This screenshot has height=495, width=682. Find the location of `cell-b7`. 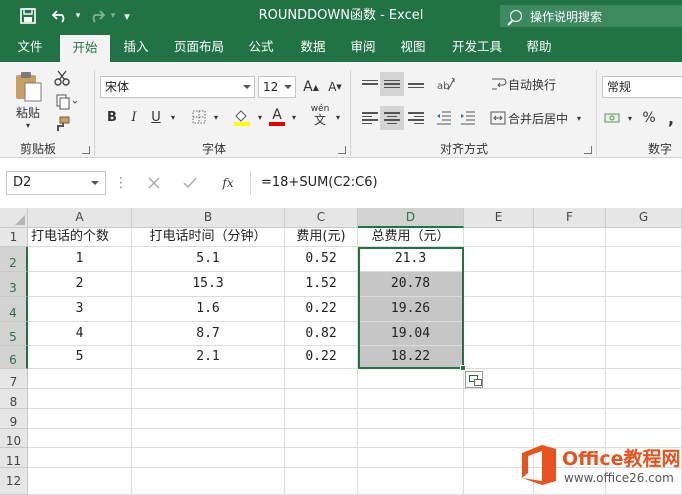

cell-b7 is located at coordinates (208, 379).